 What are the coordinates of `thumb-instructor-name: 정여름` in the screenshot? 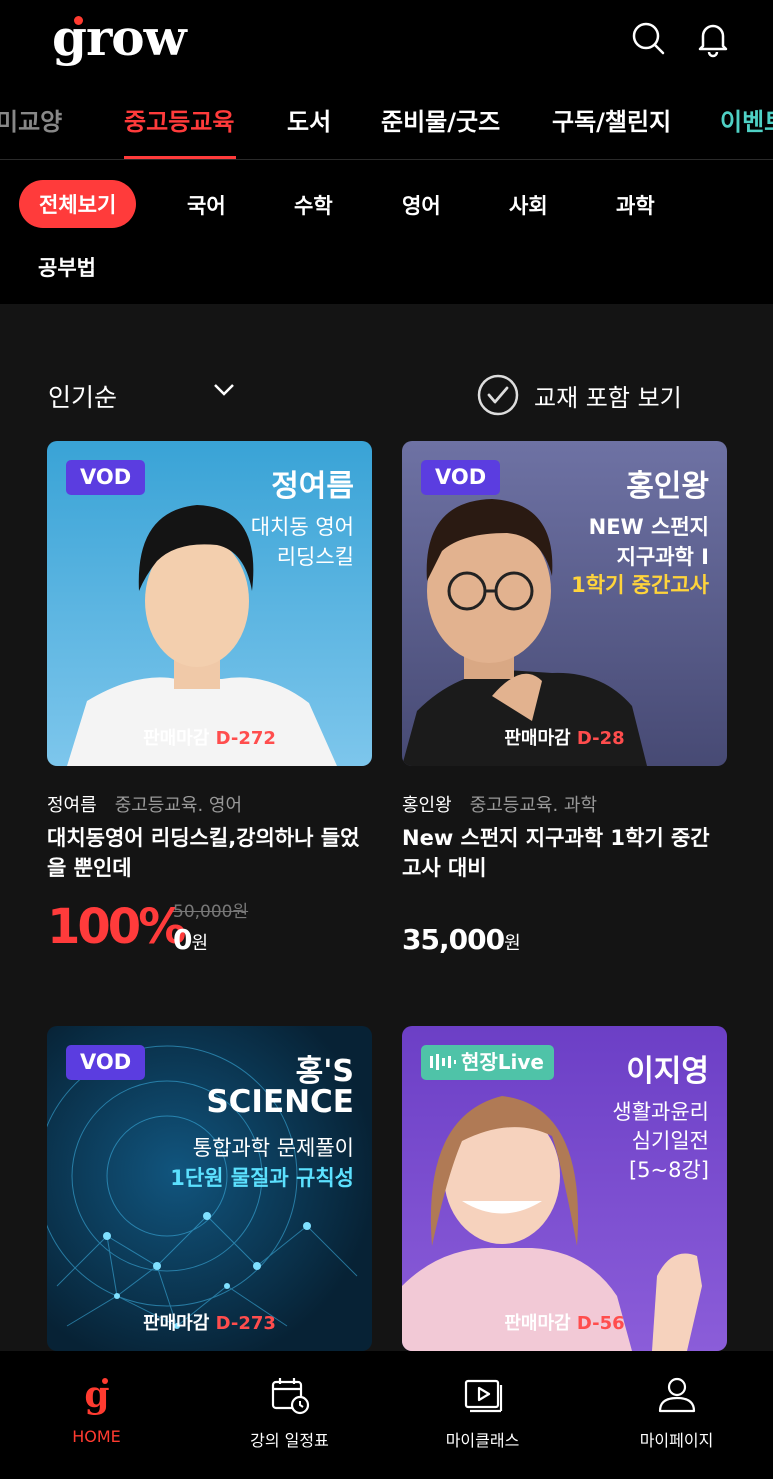 It's located at (312, 486).